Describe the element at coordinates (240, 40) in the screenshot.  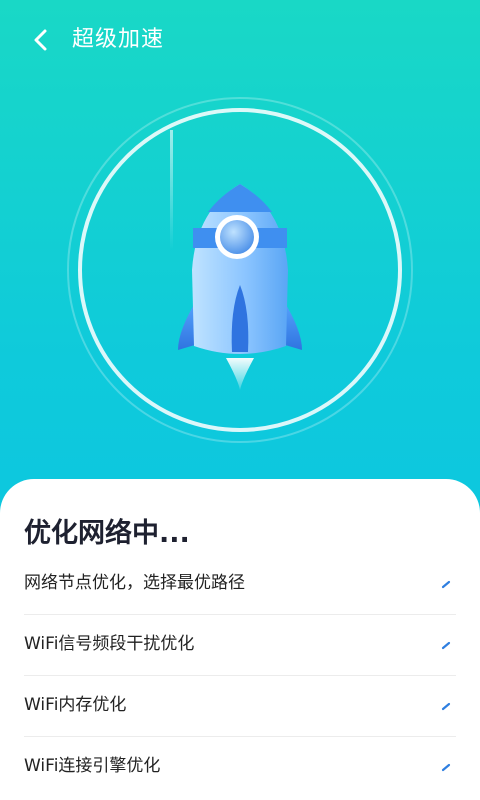
I see `header-bar: 超级加速` at that location.